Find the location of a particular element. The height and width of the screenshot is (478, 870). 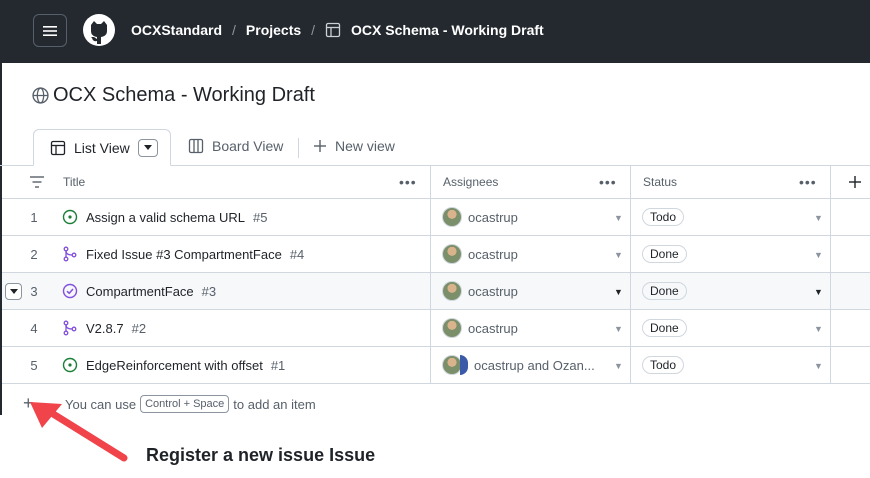

item-title-cell: V2.8.7 #2 is located at coordinates (242, 328).